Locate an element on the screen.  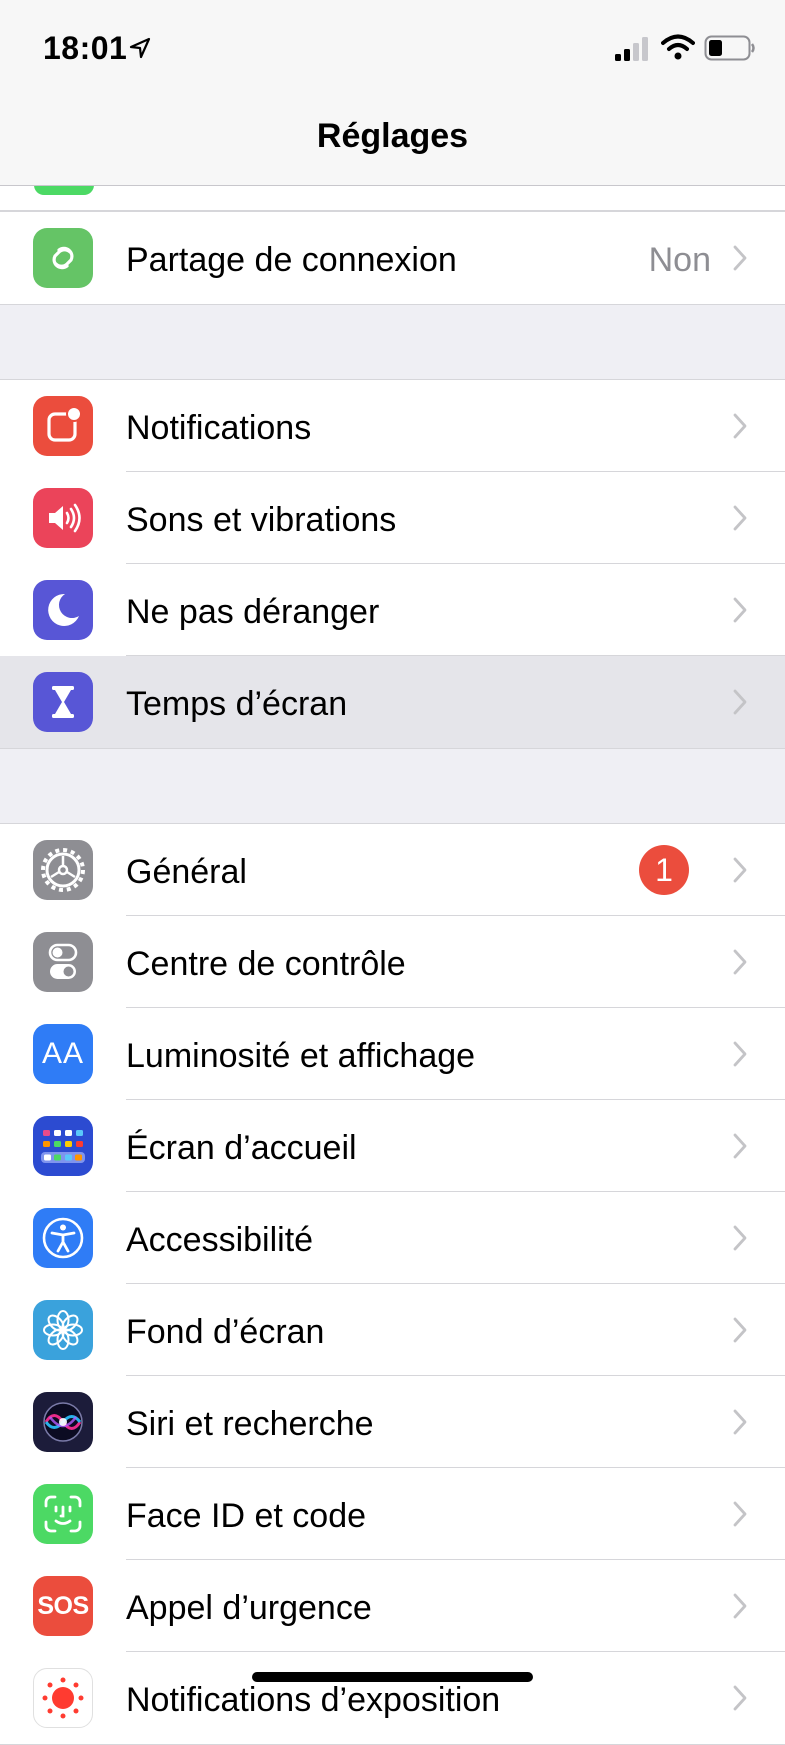
moon-icon is located at coordinates (63, 610).